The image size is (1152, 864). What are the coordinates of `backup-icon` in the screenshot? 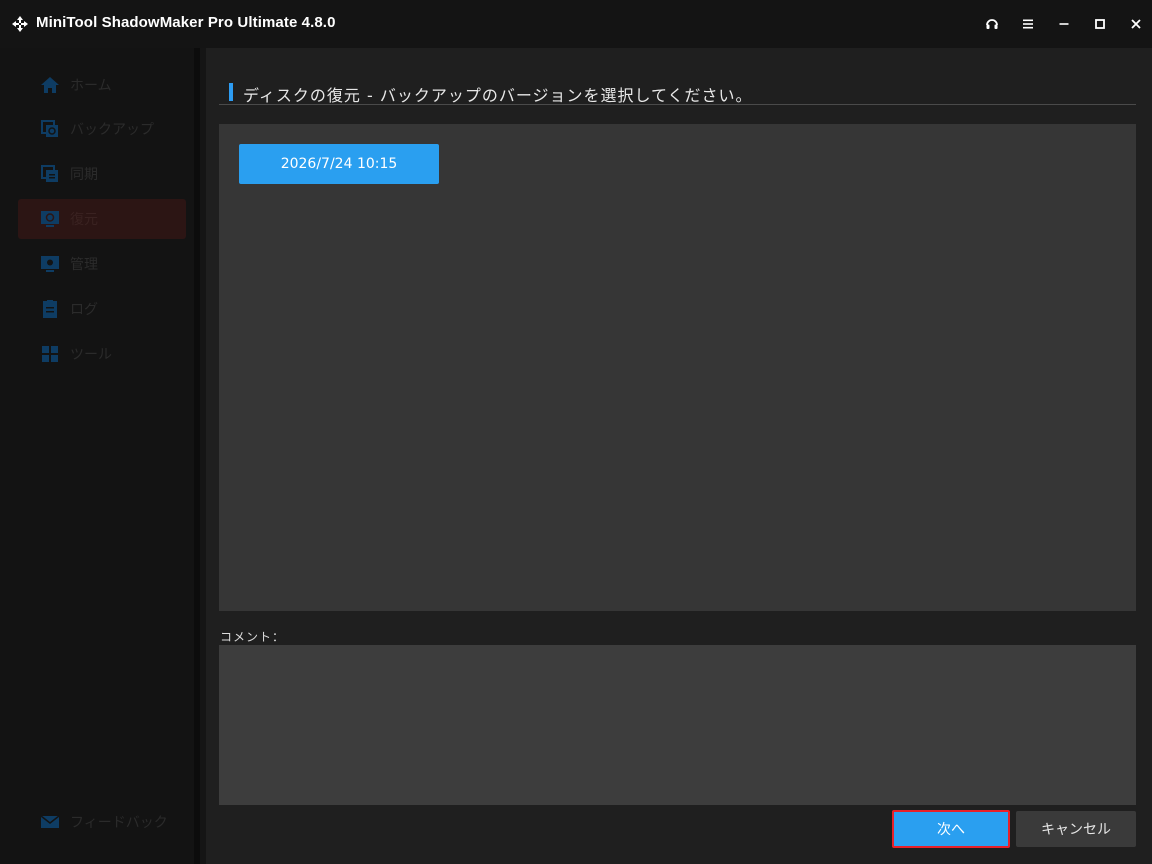 It's located at (50, 129).